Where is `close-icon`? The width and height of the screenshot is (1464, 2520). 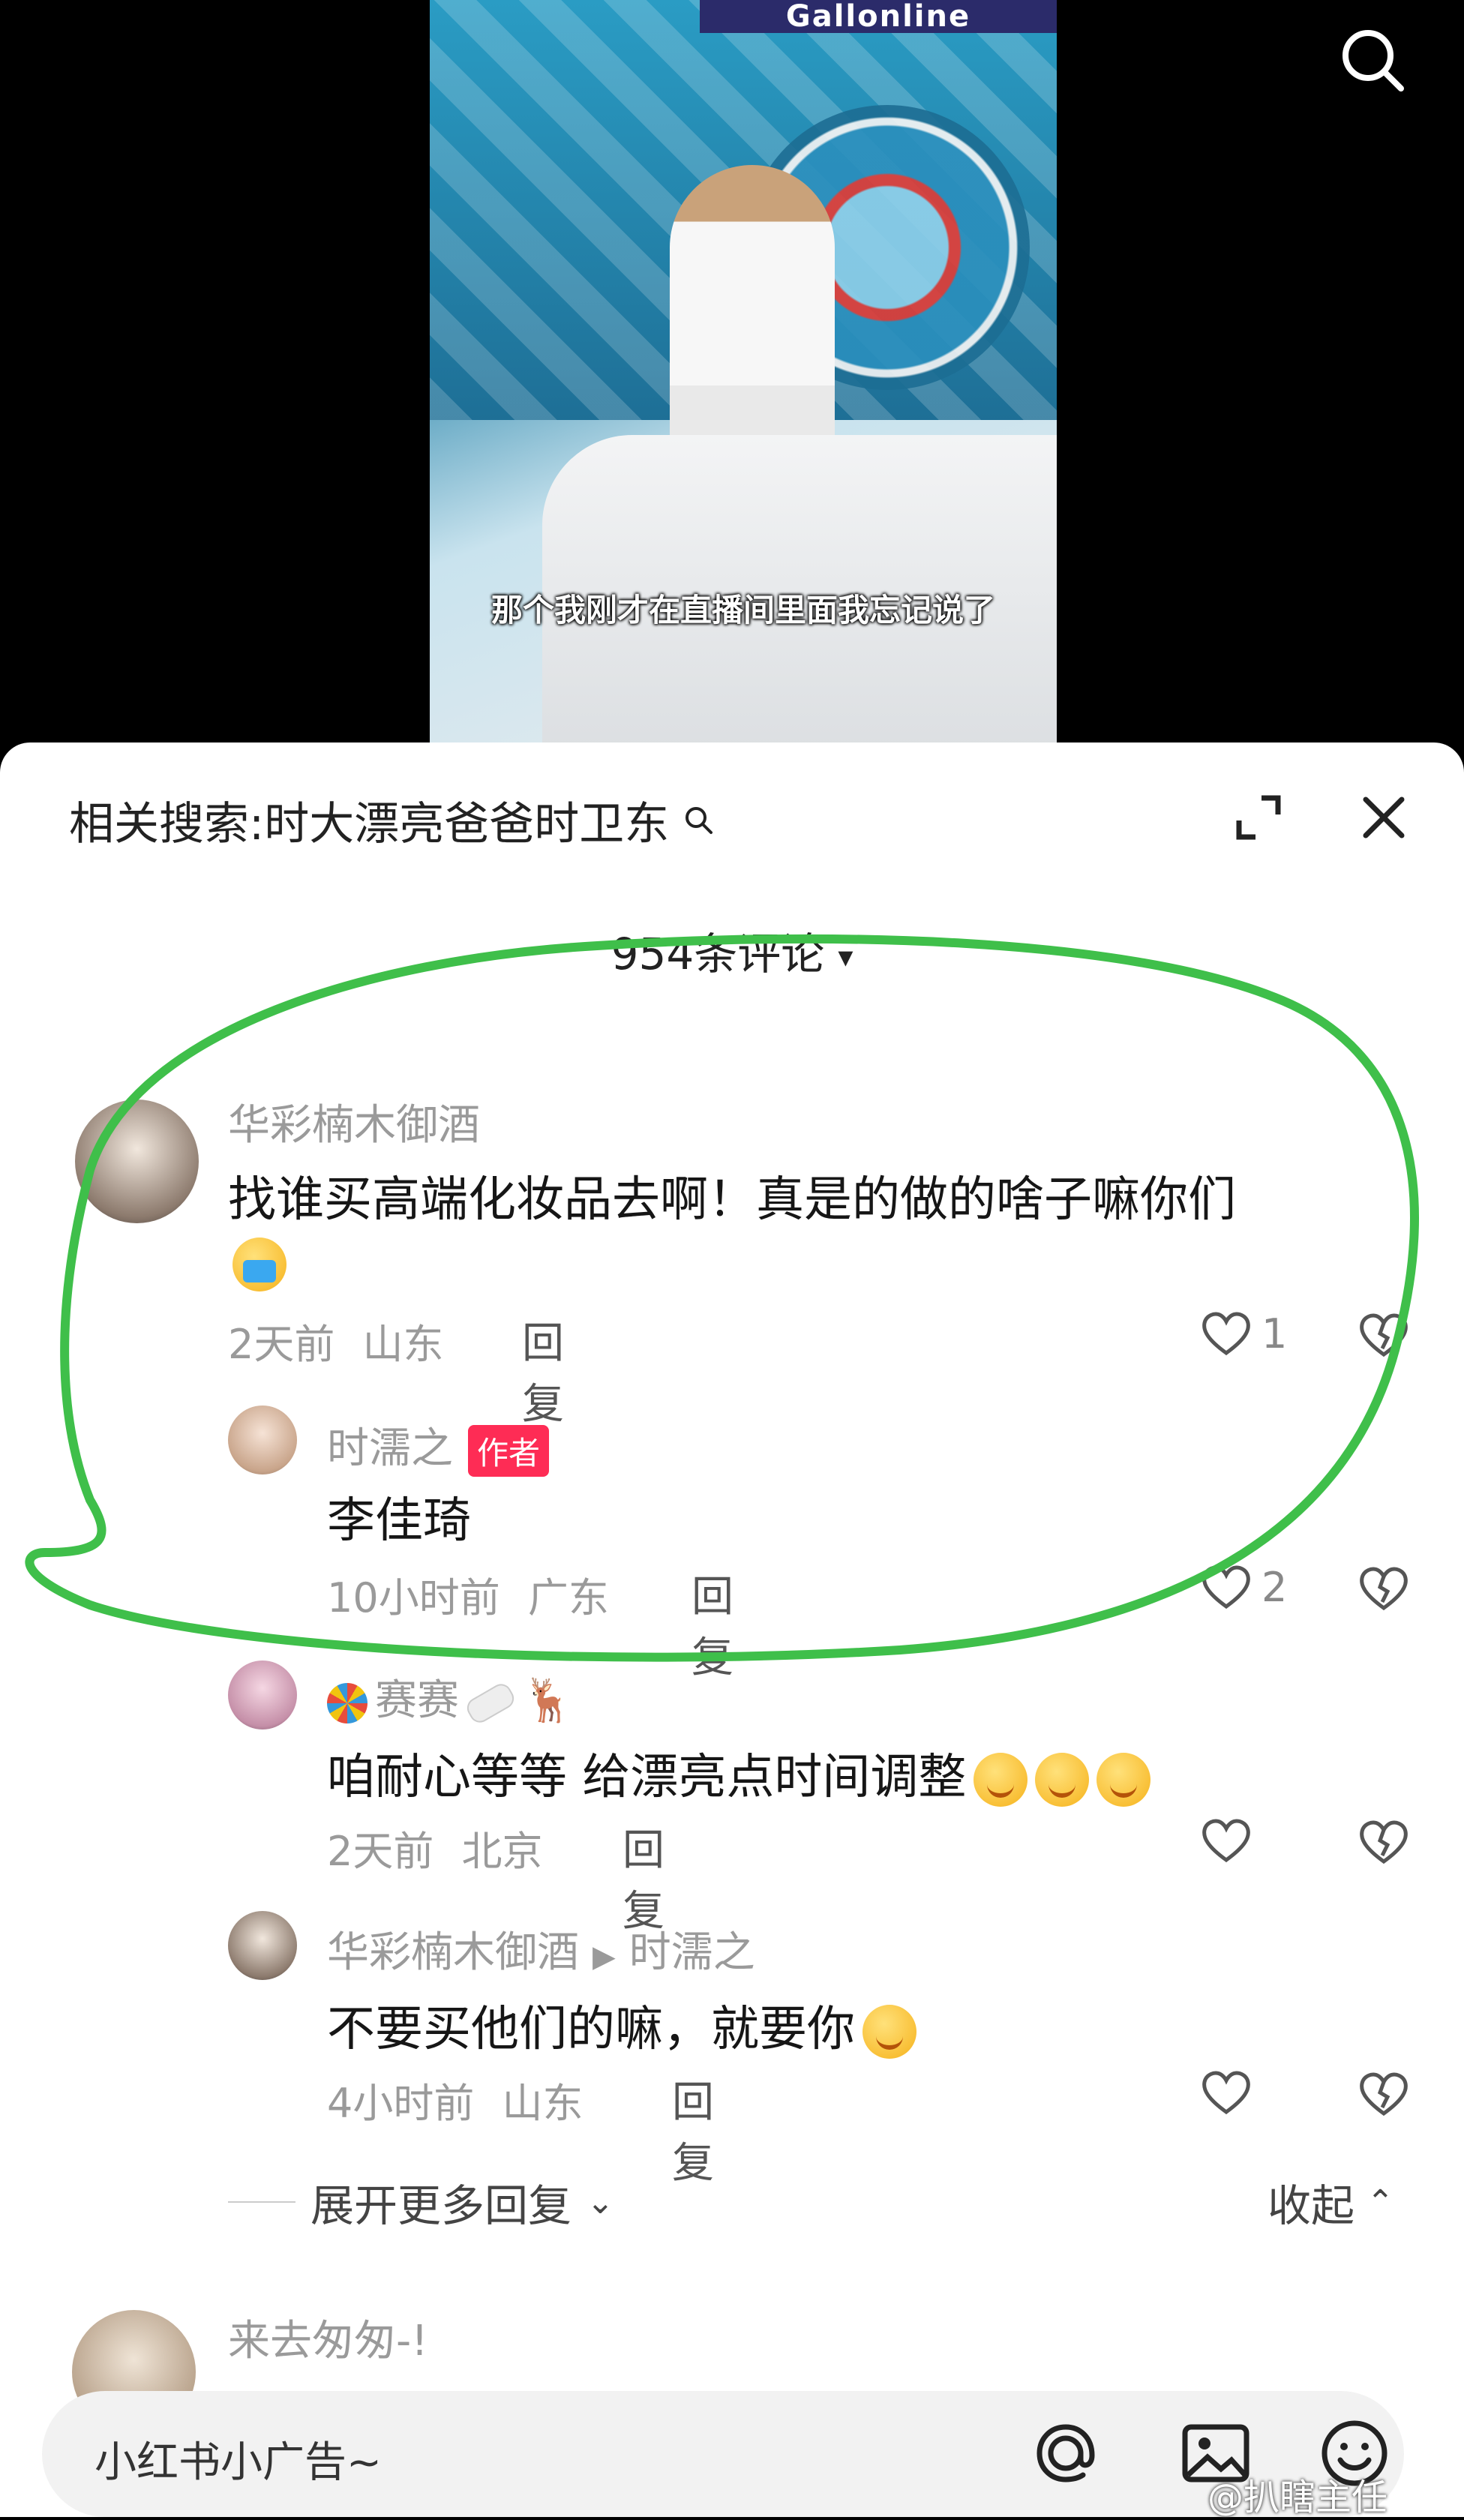
close-icon is located at coordinates (1384, 817).